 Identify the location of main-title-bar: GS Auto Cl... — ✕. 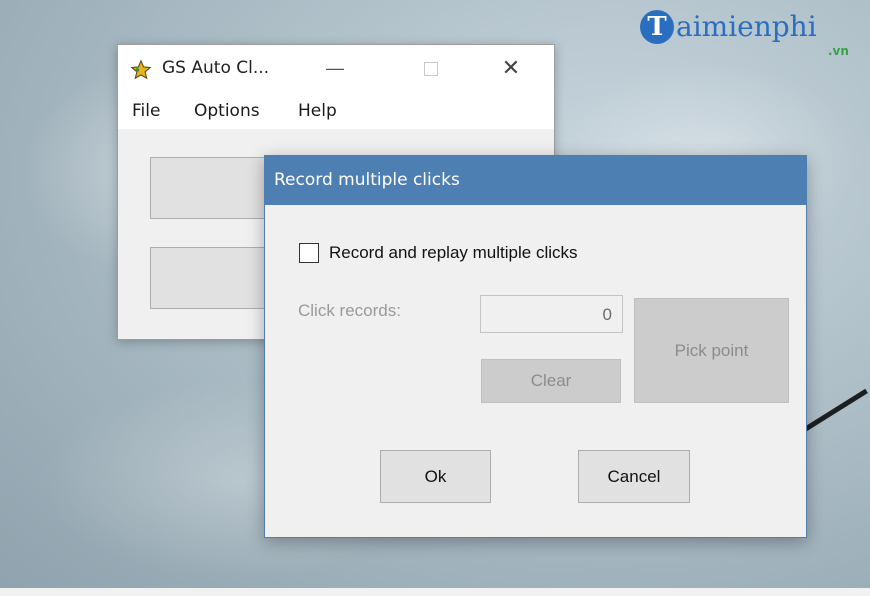
(336, 69).